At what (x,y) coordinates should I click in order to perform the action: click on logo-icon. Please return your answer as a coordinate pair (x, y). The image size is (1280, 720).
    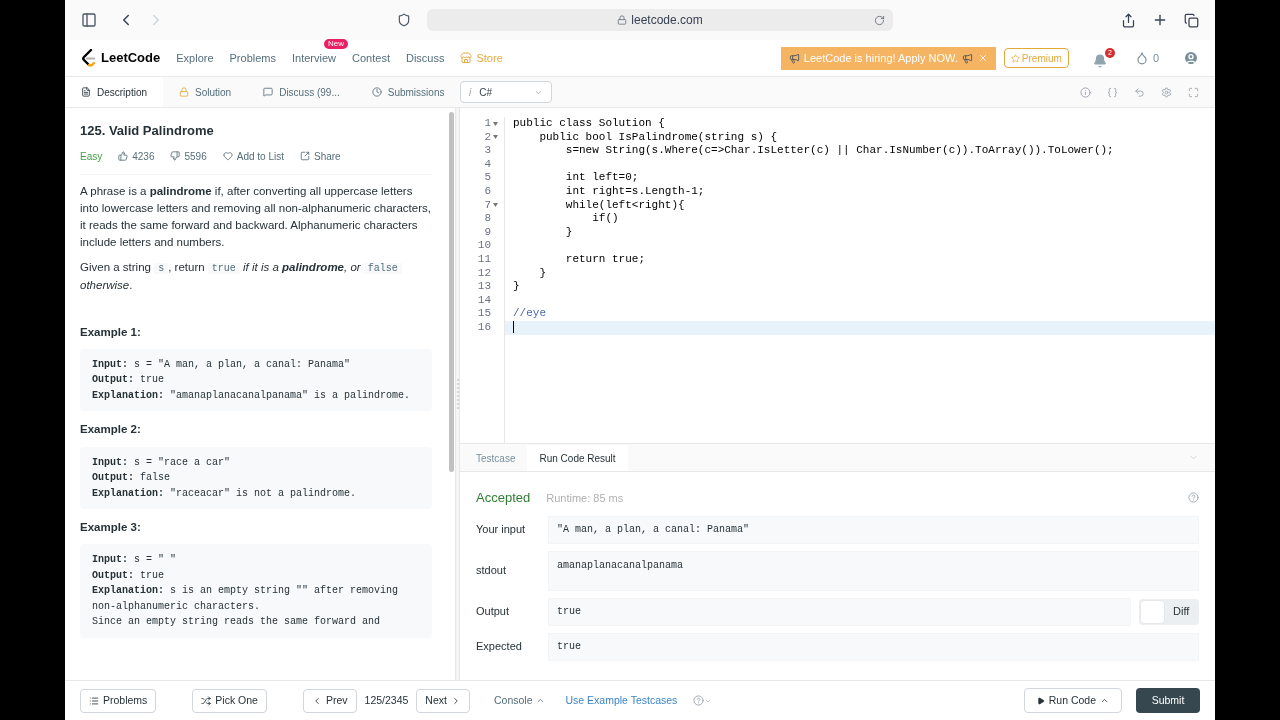
    Looking at the image, I should click on (89, 58).